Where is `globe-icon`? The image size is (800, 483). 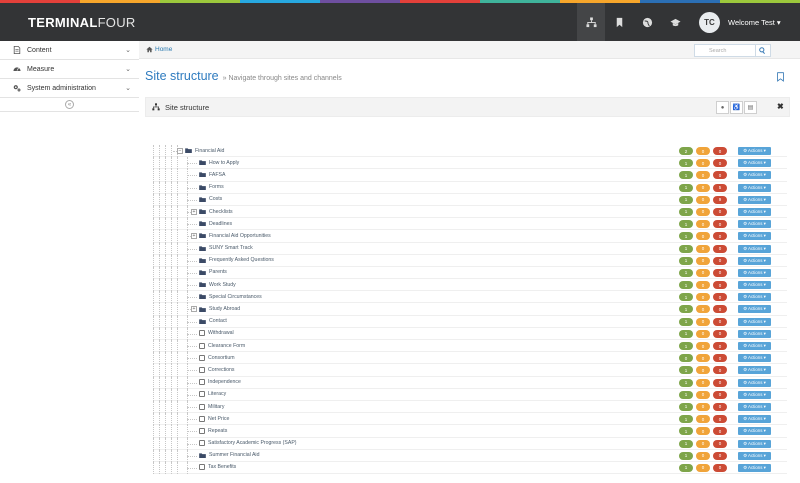
globe-icon is located at coordinates (647, 22).